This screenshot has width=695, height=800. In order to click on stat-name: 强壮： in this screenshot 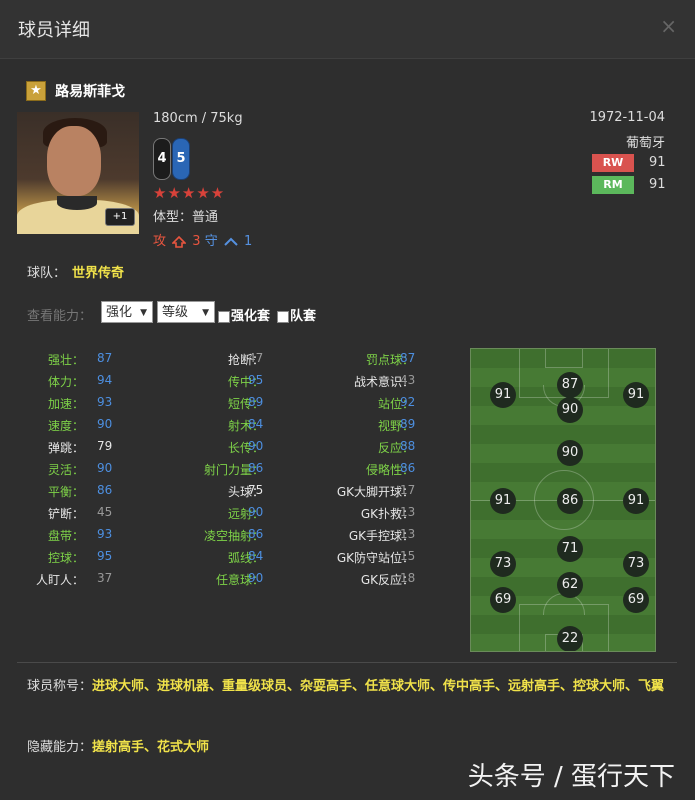, I will do `click(65, 360)`.